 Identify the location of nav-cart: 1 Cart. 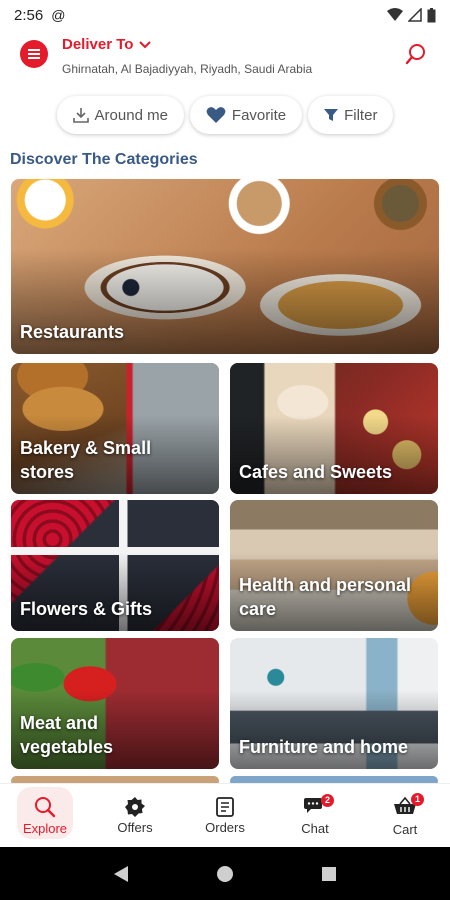
(405, 816).